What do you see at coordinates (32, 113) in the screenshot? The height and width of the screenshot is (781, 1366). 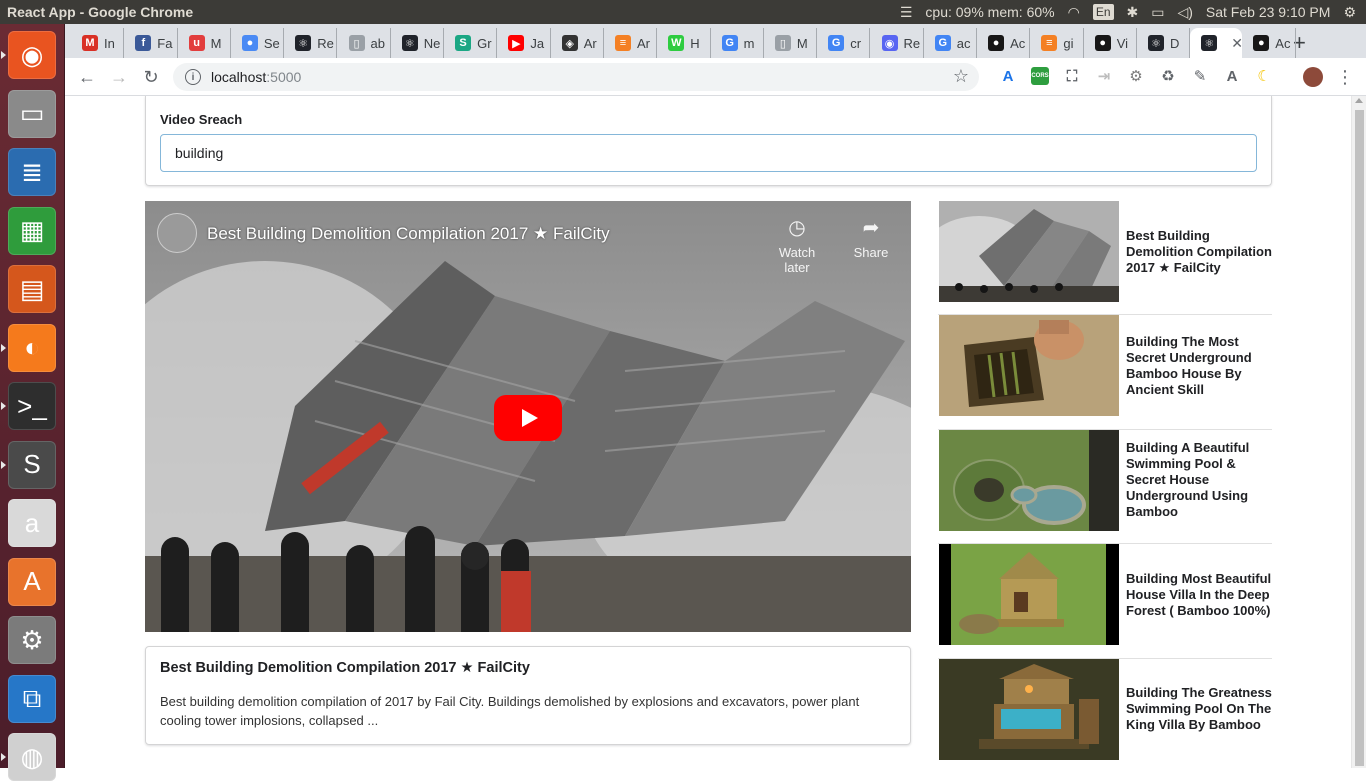 I see `launcher-files: ▭` at bounding box center [32, 113].